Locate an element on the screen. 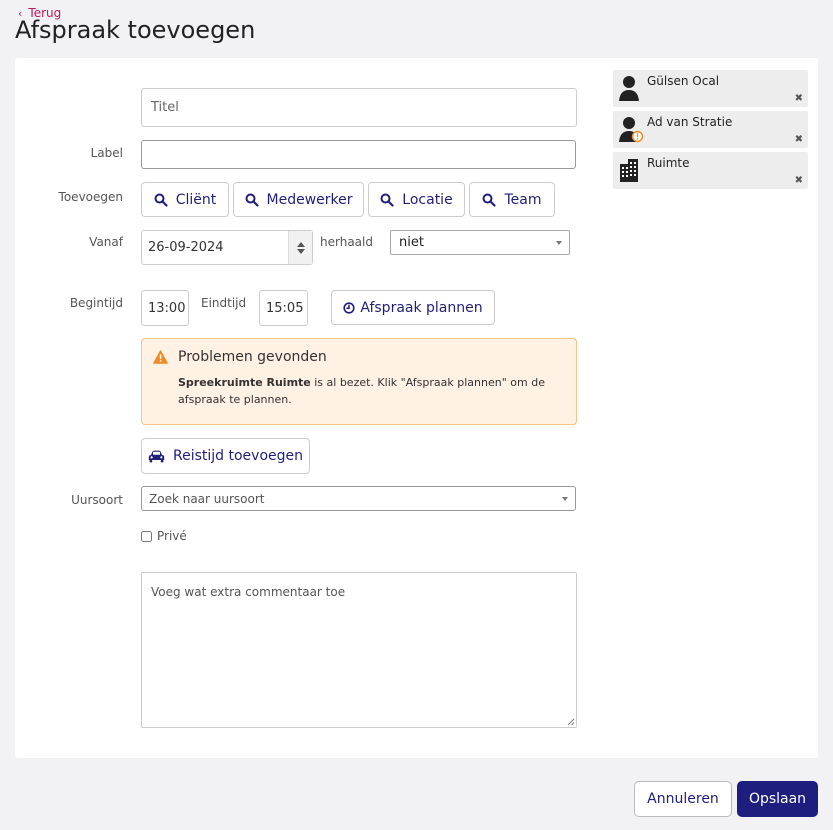 The width and height of the screenshot is (833, 830). add-travel-time-button: Reistijd toevoegen is located at coordinates (225, 456).